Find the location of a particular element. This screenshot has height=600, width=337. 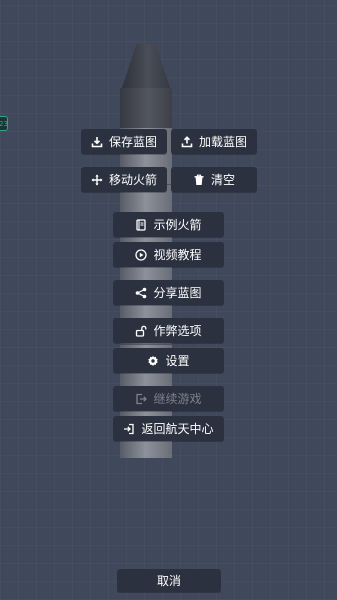

move-arrows-icon is located at coordinates (97, 180).